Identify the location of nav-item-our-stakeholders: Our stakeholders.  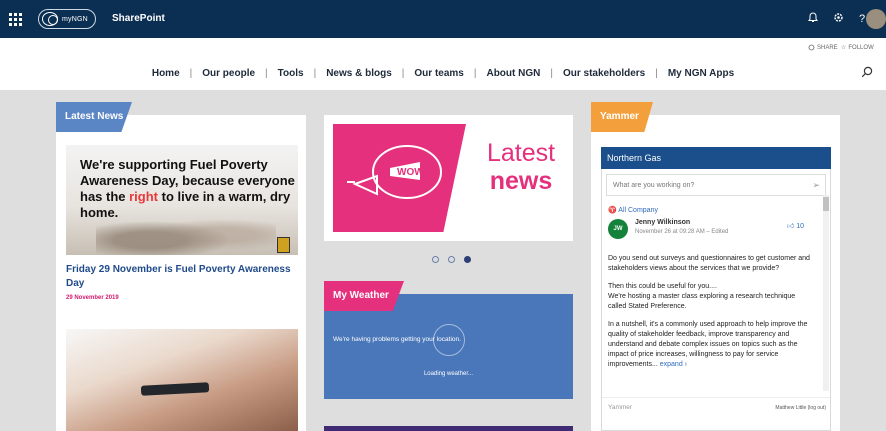
(604, 73).